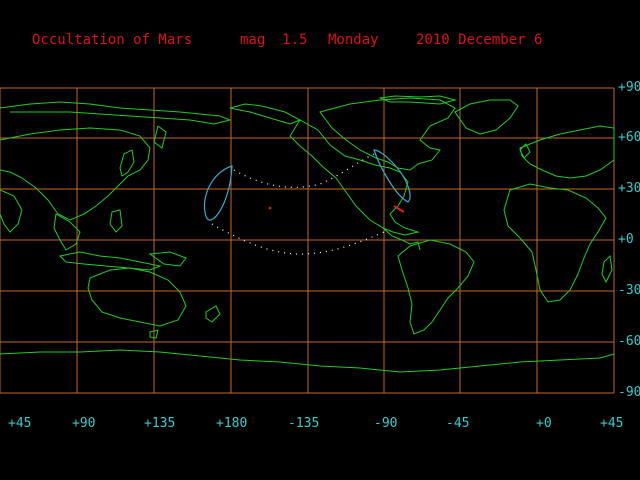 This screenshot has height=480, width=640. Describe the element at coordinates (110, 261) in the screenshot. I see `coast-indonesia` at that location.